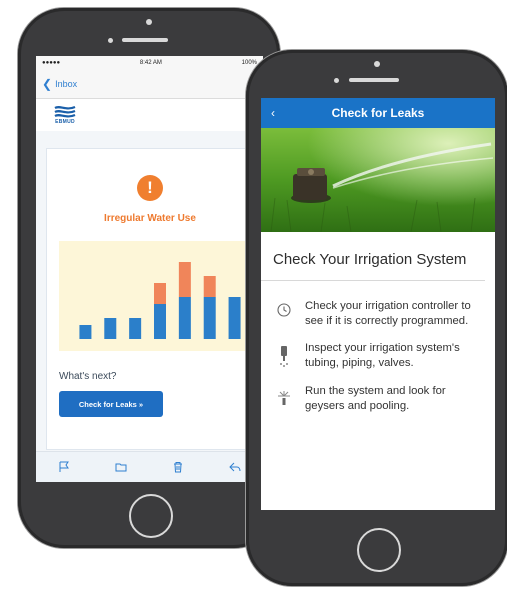 The image size is (507, 589). I want to click on inbox-back-button: ❮ Inbox, so click(59, 84).